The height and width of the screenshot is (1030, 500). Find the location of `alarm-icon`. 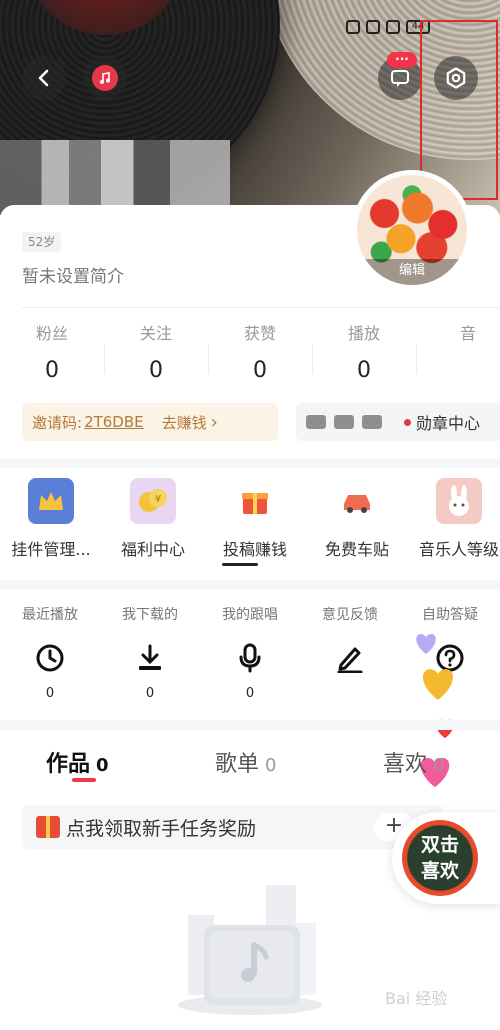

alarm-icon is located at coordinates (373, 27).